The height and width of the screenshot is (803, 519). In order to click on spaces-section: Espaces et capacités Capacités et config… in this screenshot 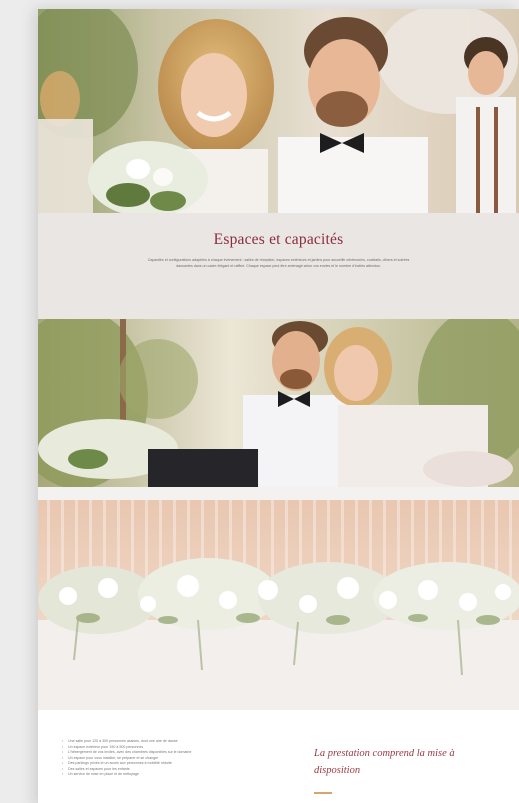, I will do `click(278, 266)`.